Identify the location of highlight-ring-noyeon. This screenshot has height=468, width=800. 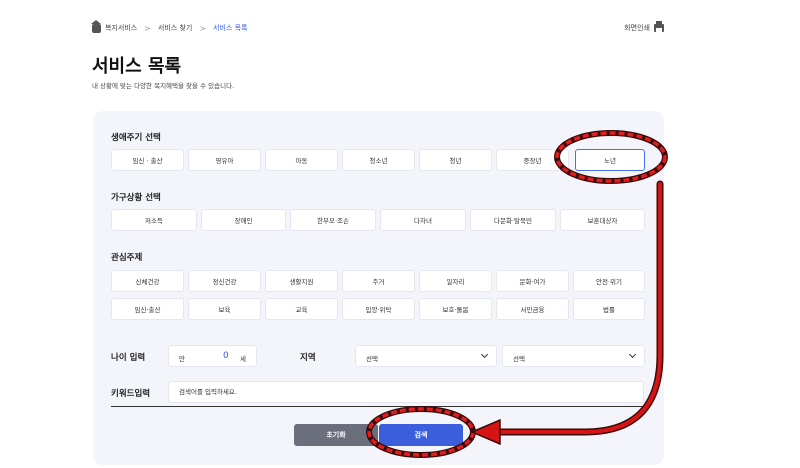
(611, 157).